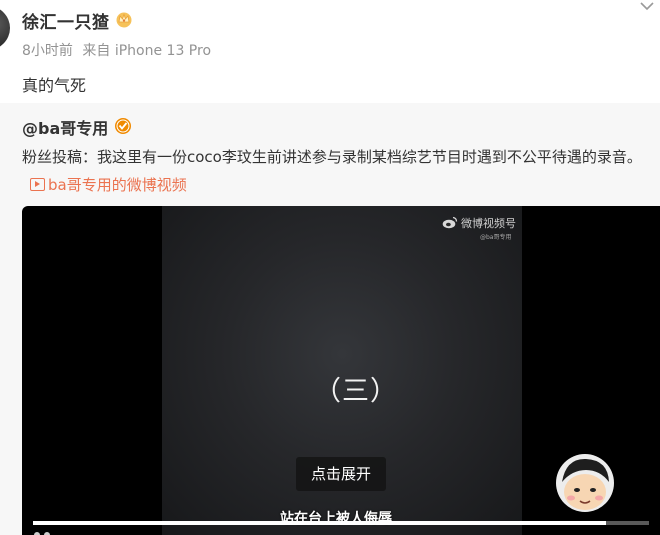 The image size is (660, 535). What do you see at coordinates (66, 20) in the screenshot?
I see `post-author-name: 徐汇一只猹` at bounding box center [66, 20].